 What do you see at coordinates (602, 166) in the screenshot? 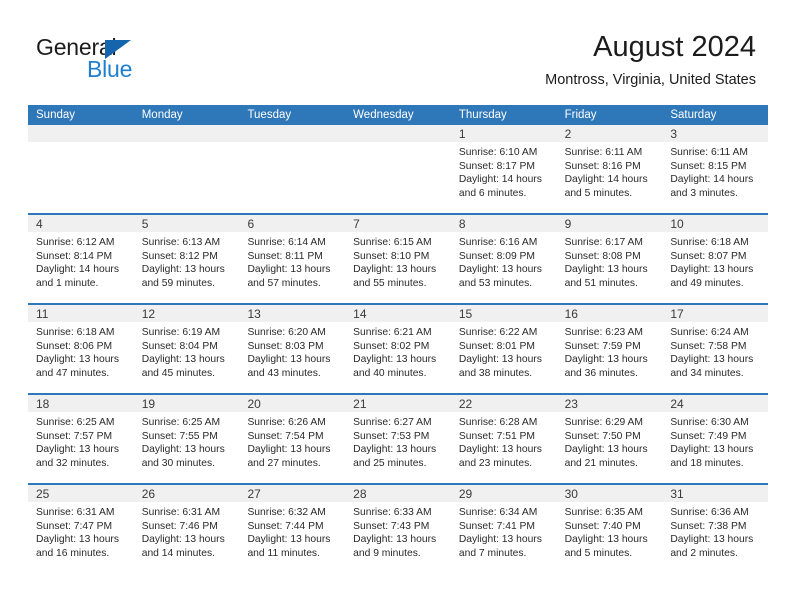
I see `sunset-text: Sunset: 8:16 PM` at bounding box center [602, 166].